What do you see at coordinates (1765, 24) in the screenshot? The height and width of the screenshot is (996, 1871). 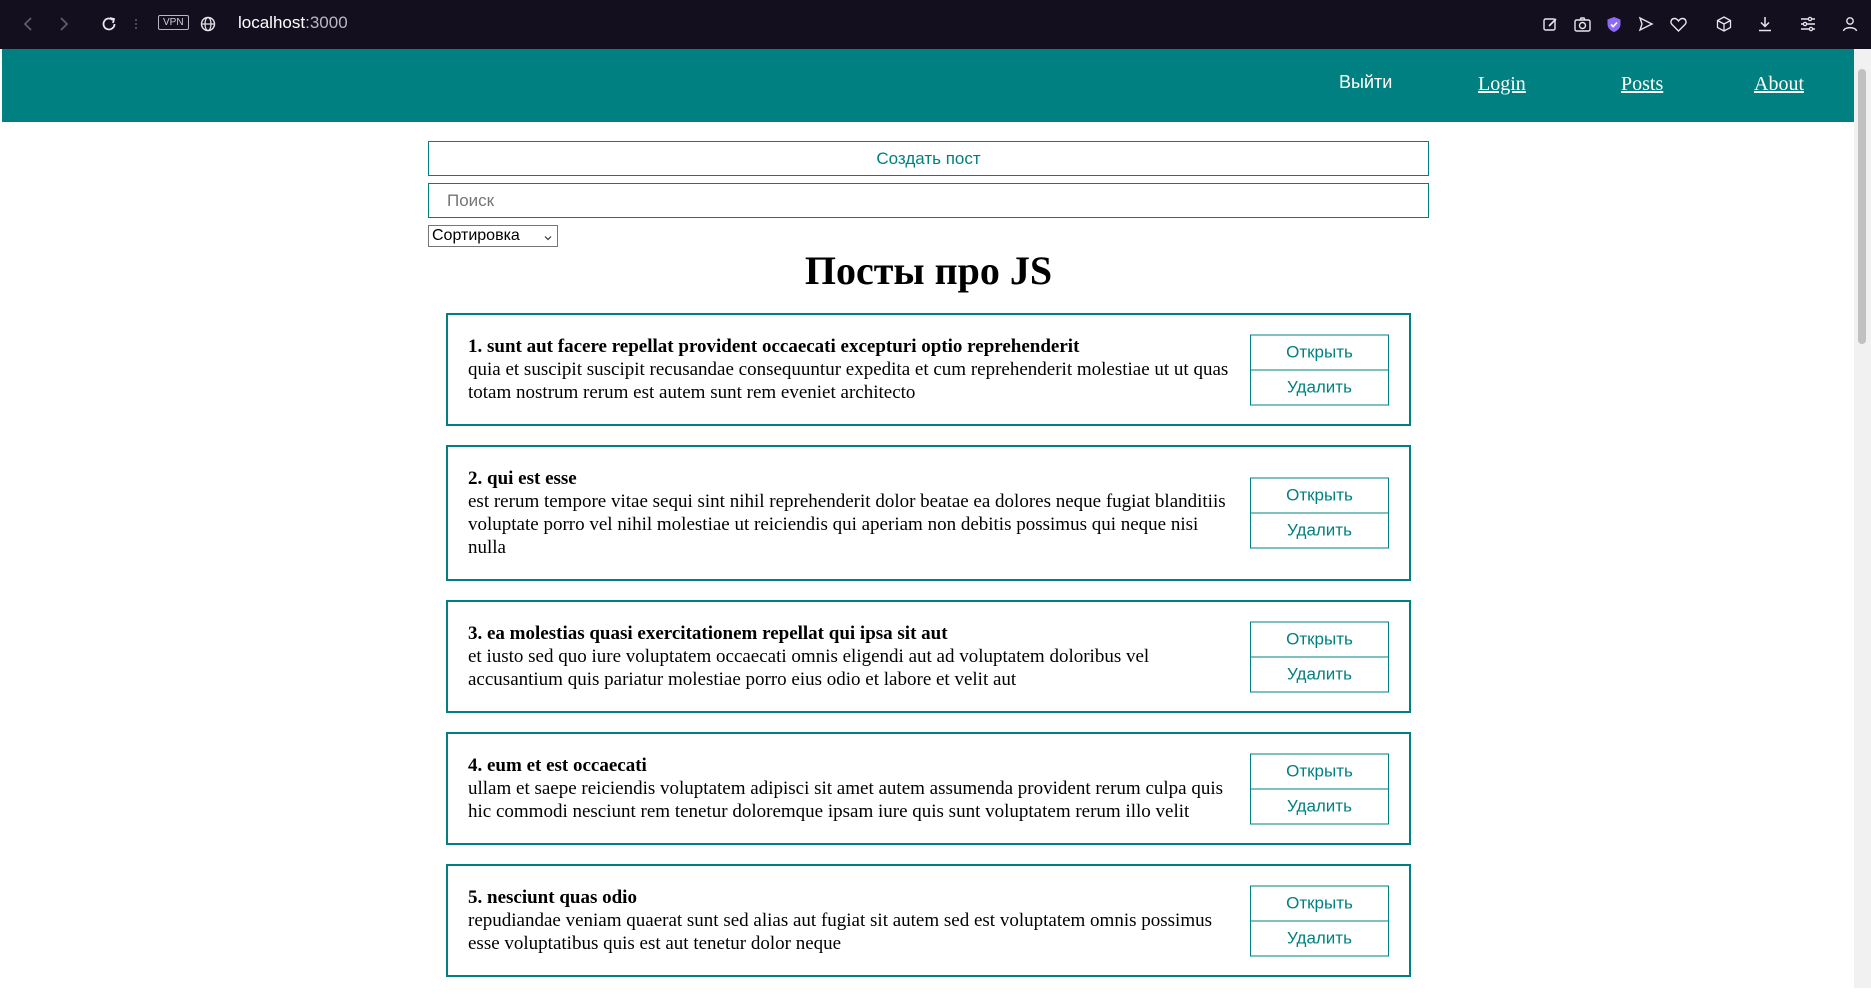 I see `download-icon` at bounding box center [1765, 24].